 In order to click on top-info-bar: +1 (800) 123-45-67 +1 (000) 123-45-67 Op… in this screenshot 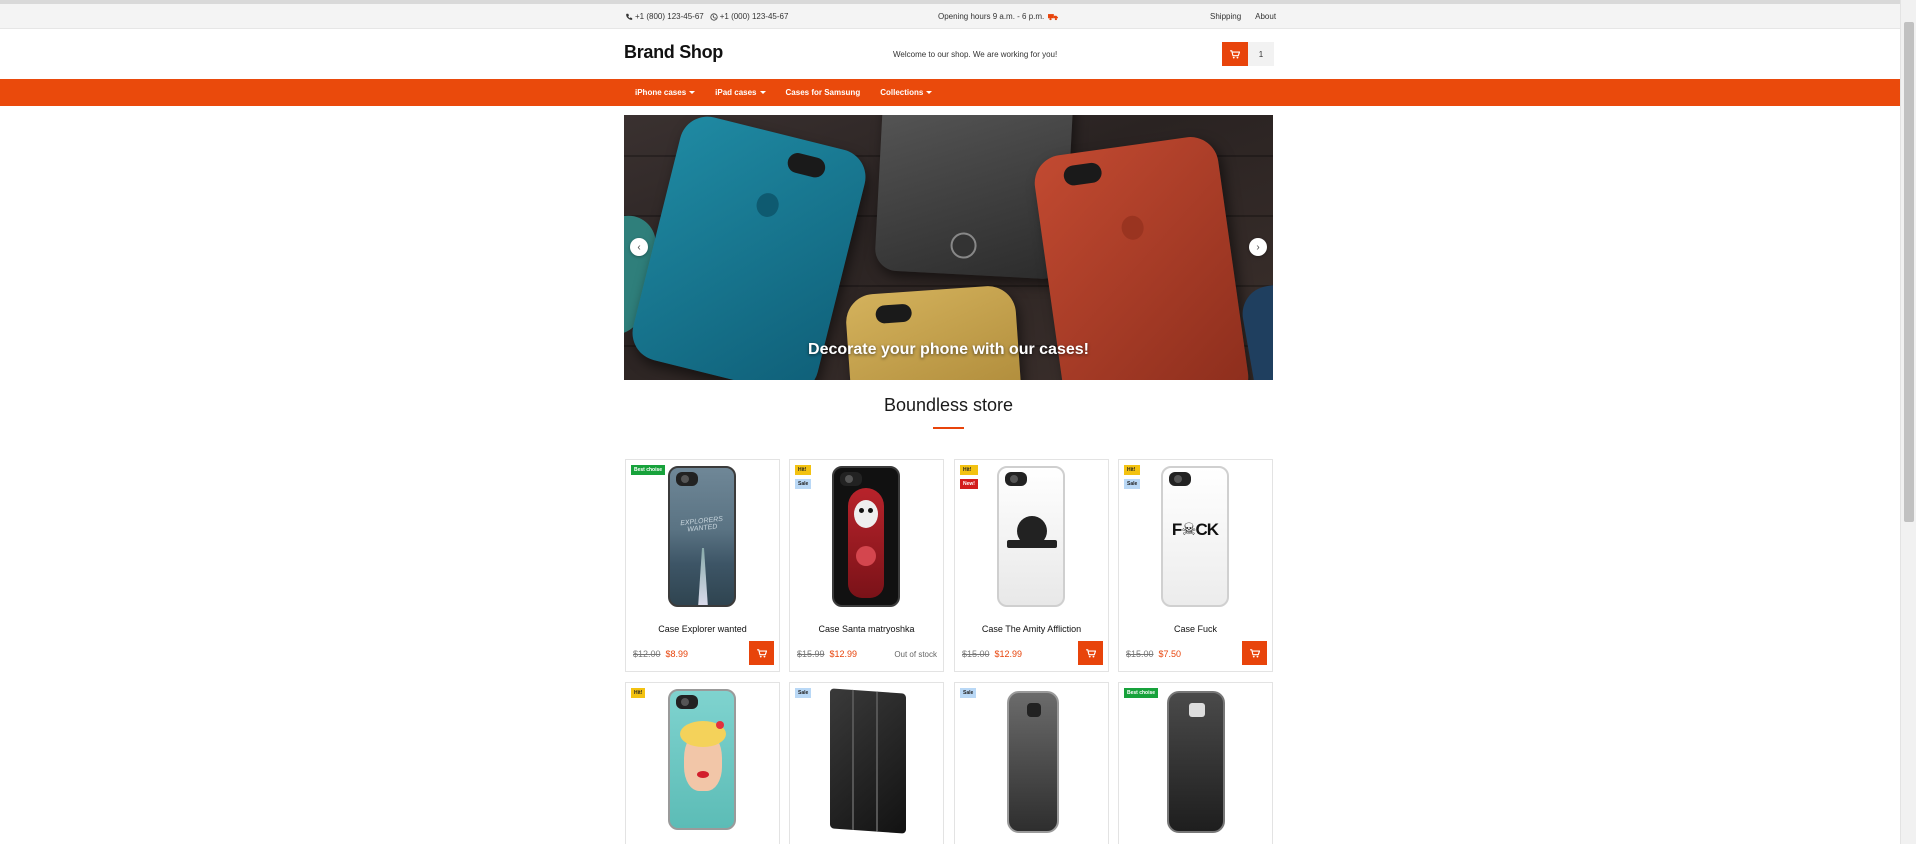, I will do `click(950, 16)`.